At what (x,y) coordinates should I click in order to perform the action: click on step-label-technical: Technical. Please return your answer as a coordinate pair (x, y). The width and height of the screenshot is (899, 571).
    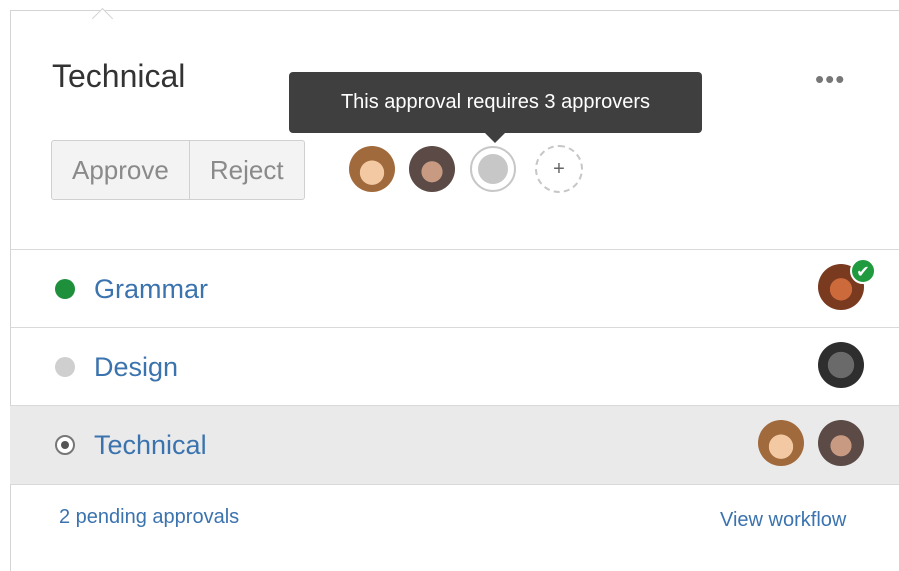
    Looking at the image, I should click on (150, 445).